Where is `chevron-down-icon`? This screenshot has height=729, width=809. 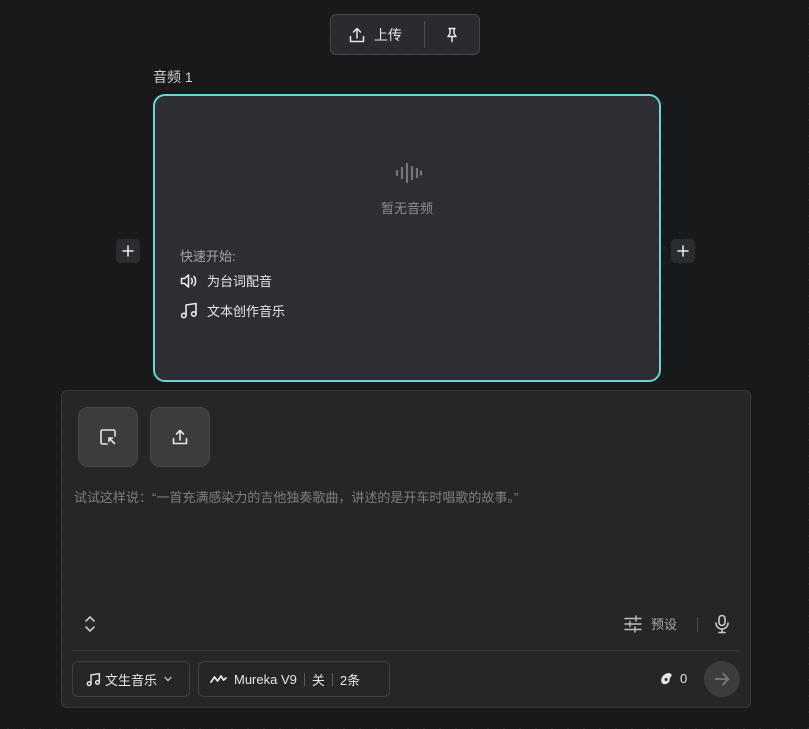
chevron-down-icon is located at coordinates (168, 679).